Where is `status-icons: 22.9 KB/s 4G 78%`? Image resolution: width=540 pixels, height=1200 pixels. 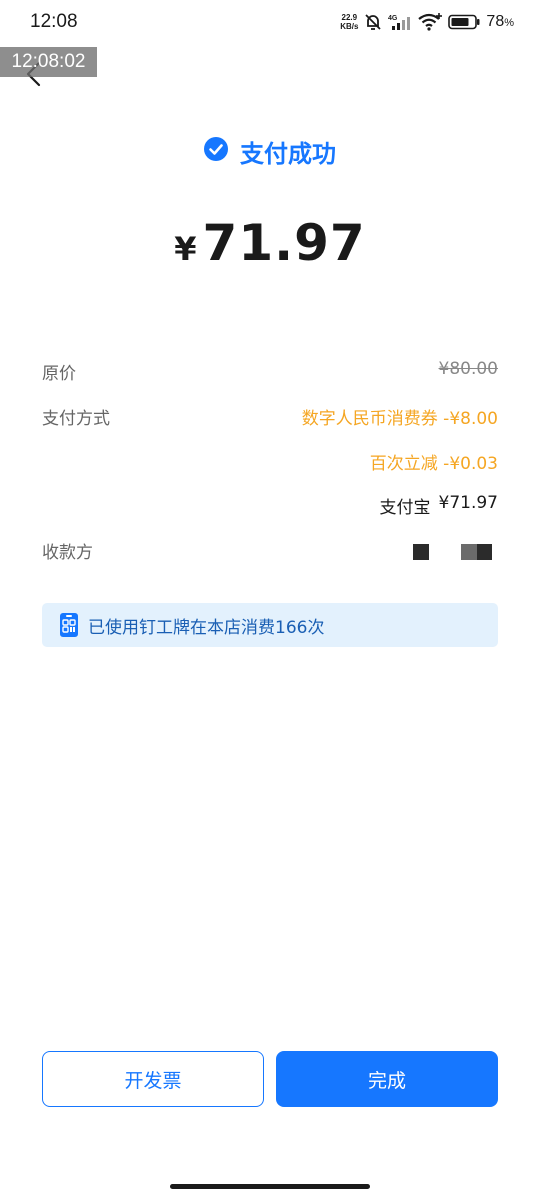 status-icons: 22.9 KB/s 4G 78% is located at coordinates (427, 22).